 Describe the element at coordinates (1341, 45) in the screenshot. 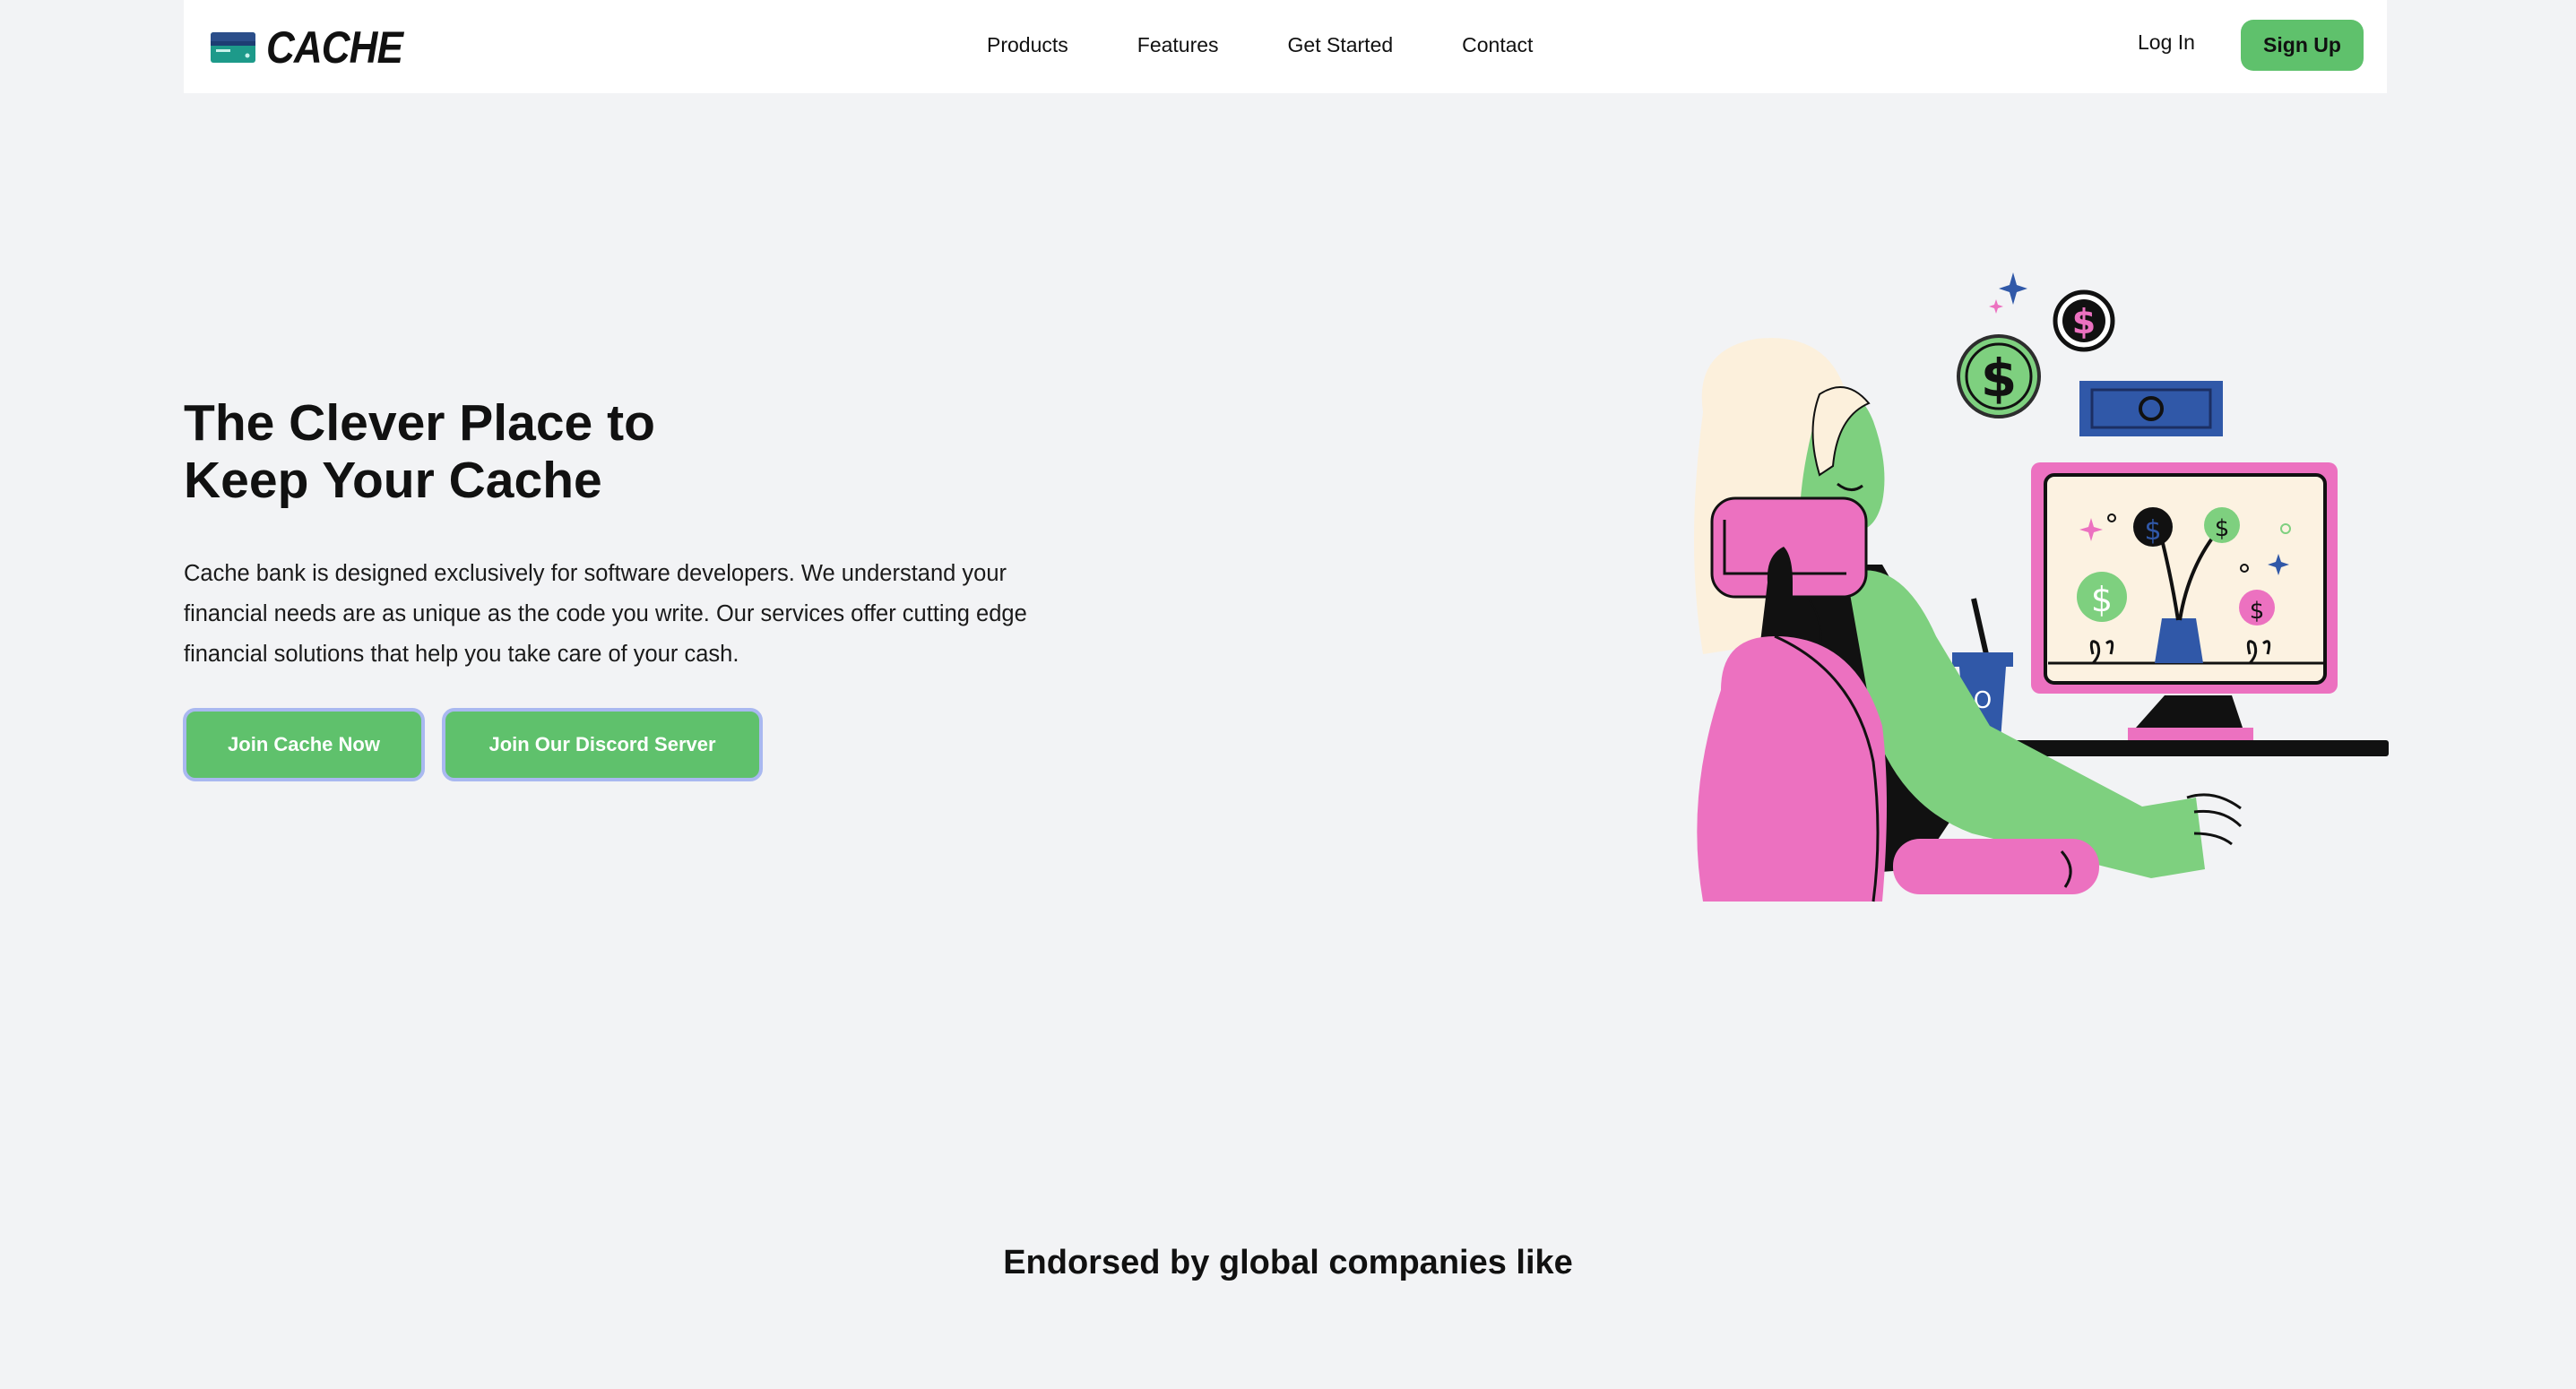

I see `nav-get-started: Get Started` at that location.